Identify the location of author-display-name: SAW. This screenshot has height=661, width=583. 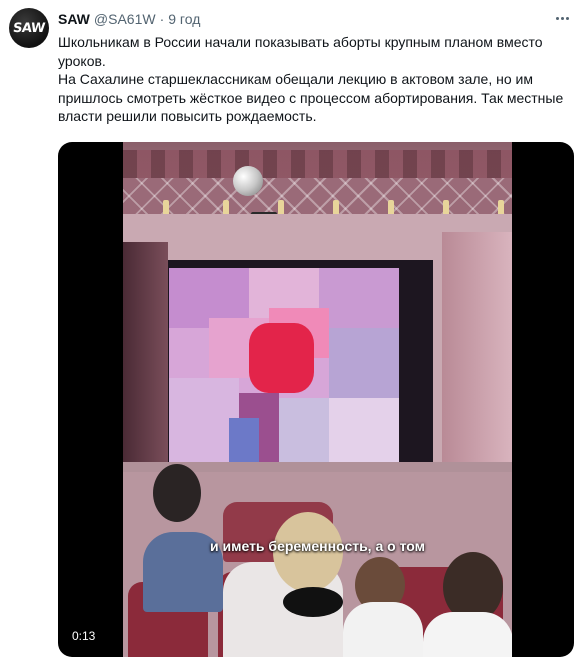
(74, 19).